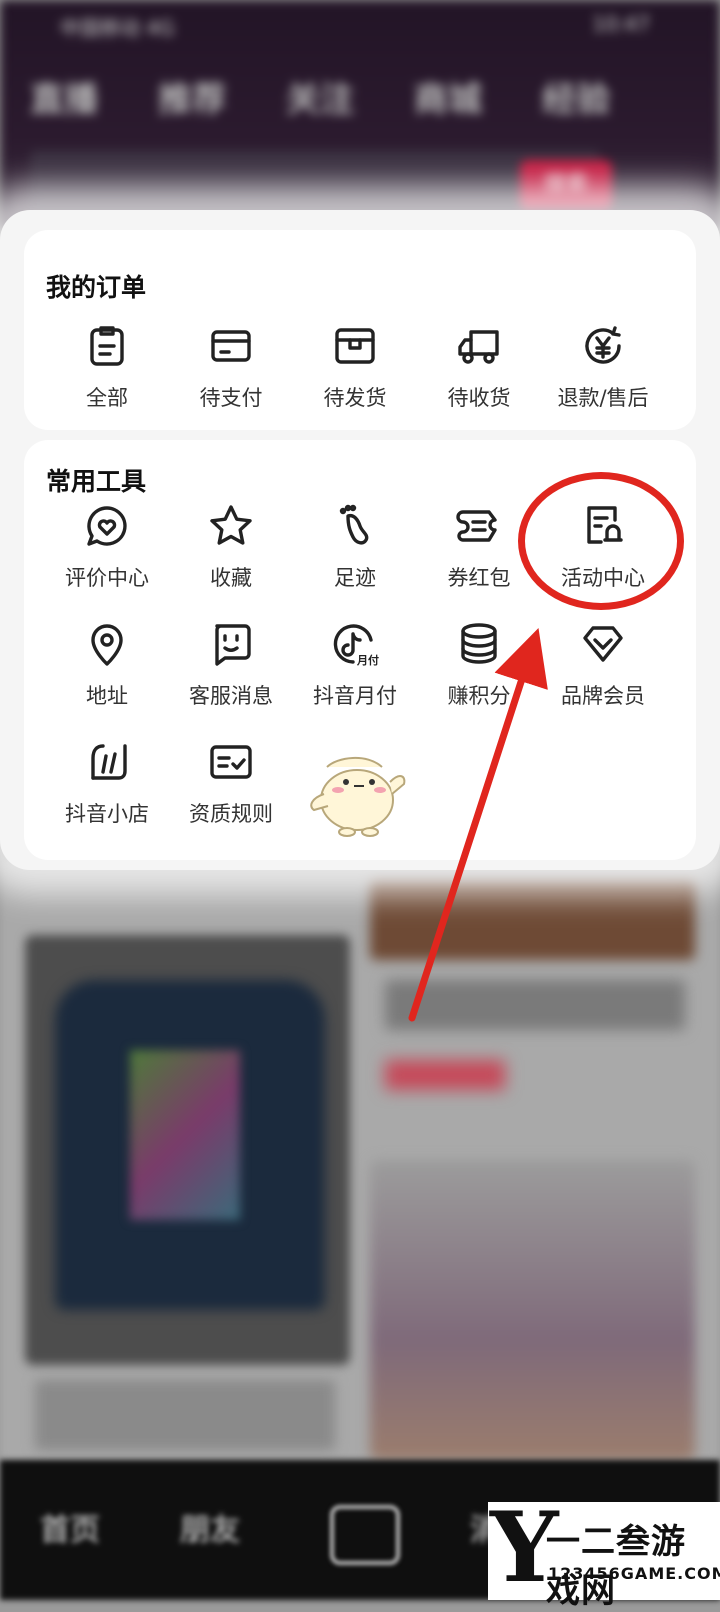  What do you see at coordinates (233, 645) in the screenshot?
I see `service-chat-icon` at bounding box center [233, 645].